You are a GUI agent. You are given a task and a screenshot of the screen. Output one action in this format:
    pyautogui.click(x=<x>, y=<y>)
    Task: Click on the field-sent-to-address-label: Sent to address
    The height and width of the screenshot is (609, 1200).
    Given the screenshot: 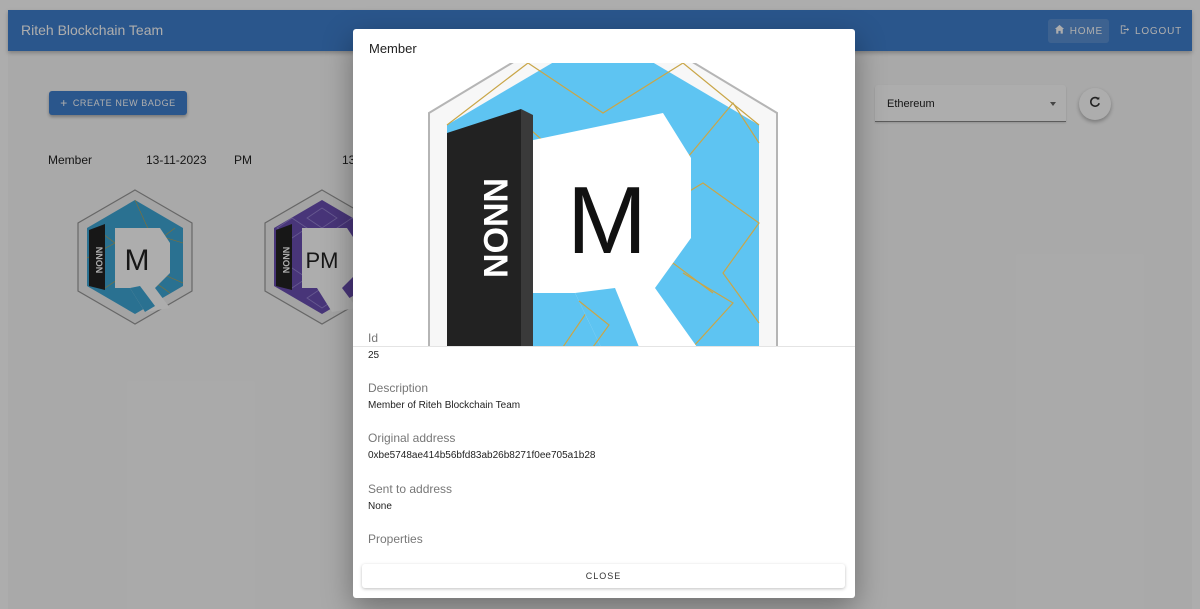 What is the action you would take?
    pyautogui.click(x=410, y=489)
    